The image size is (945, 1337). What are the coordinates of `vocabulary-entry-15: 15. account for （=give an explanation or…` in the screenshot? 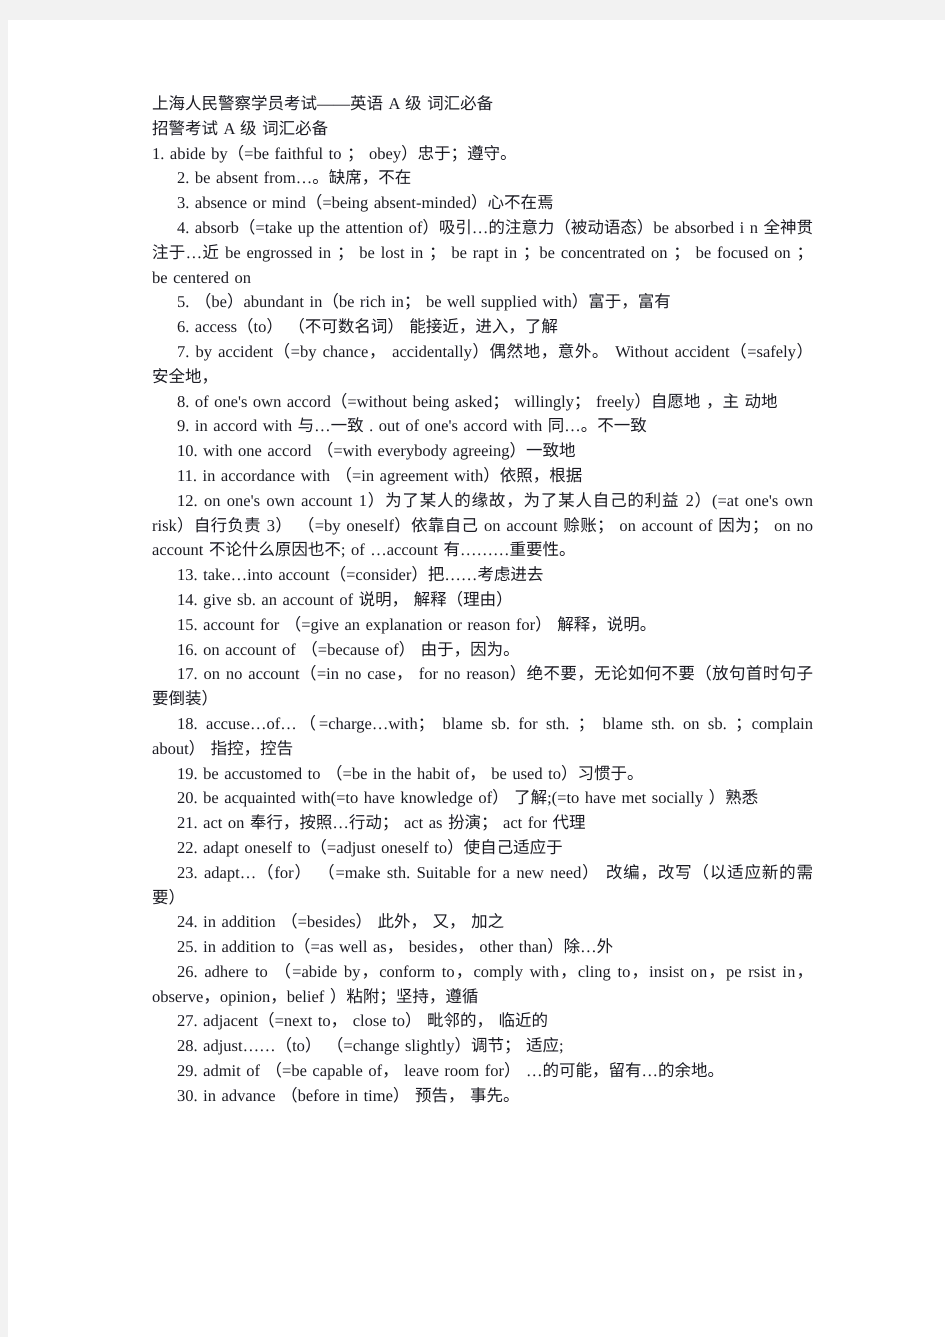 It's located at (417, 624).